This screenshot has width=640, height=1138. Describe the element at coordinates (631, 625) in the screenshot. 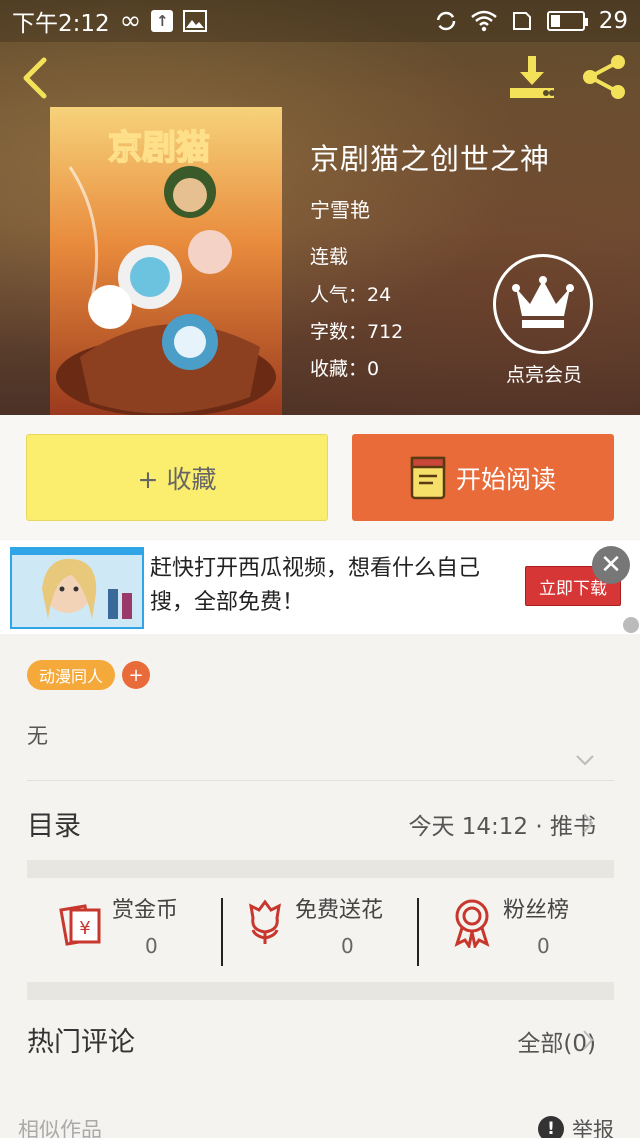

I see `ad-marker-icon` at that location.